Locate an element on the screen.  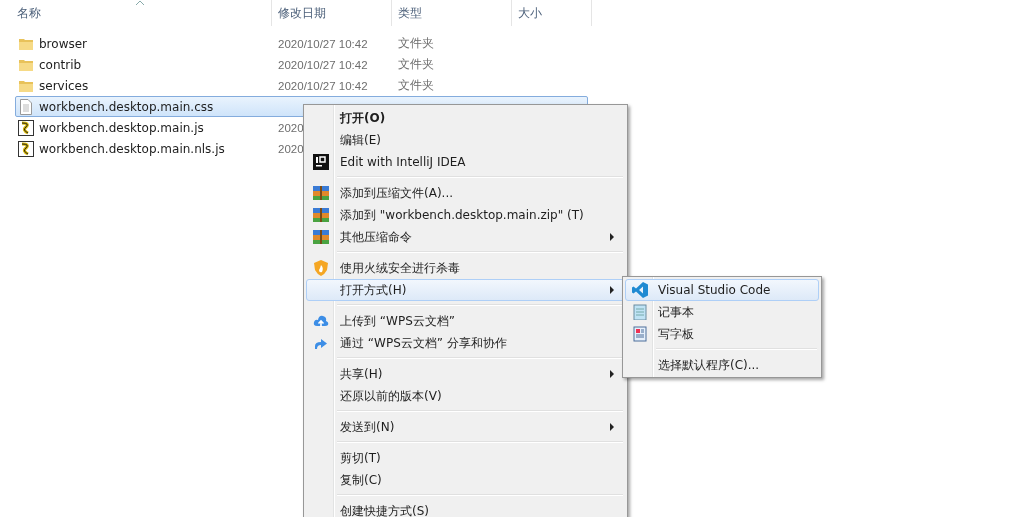
column-header: 类型 is located at coordinates (452, 13).